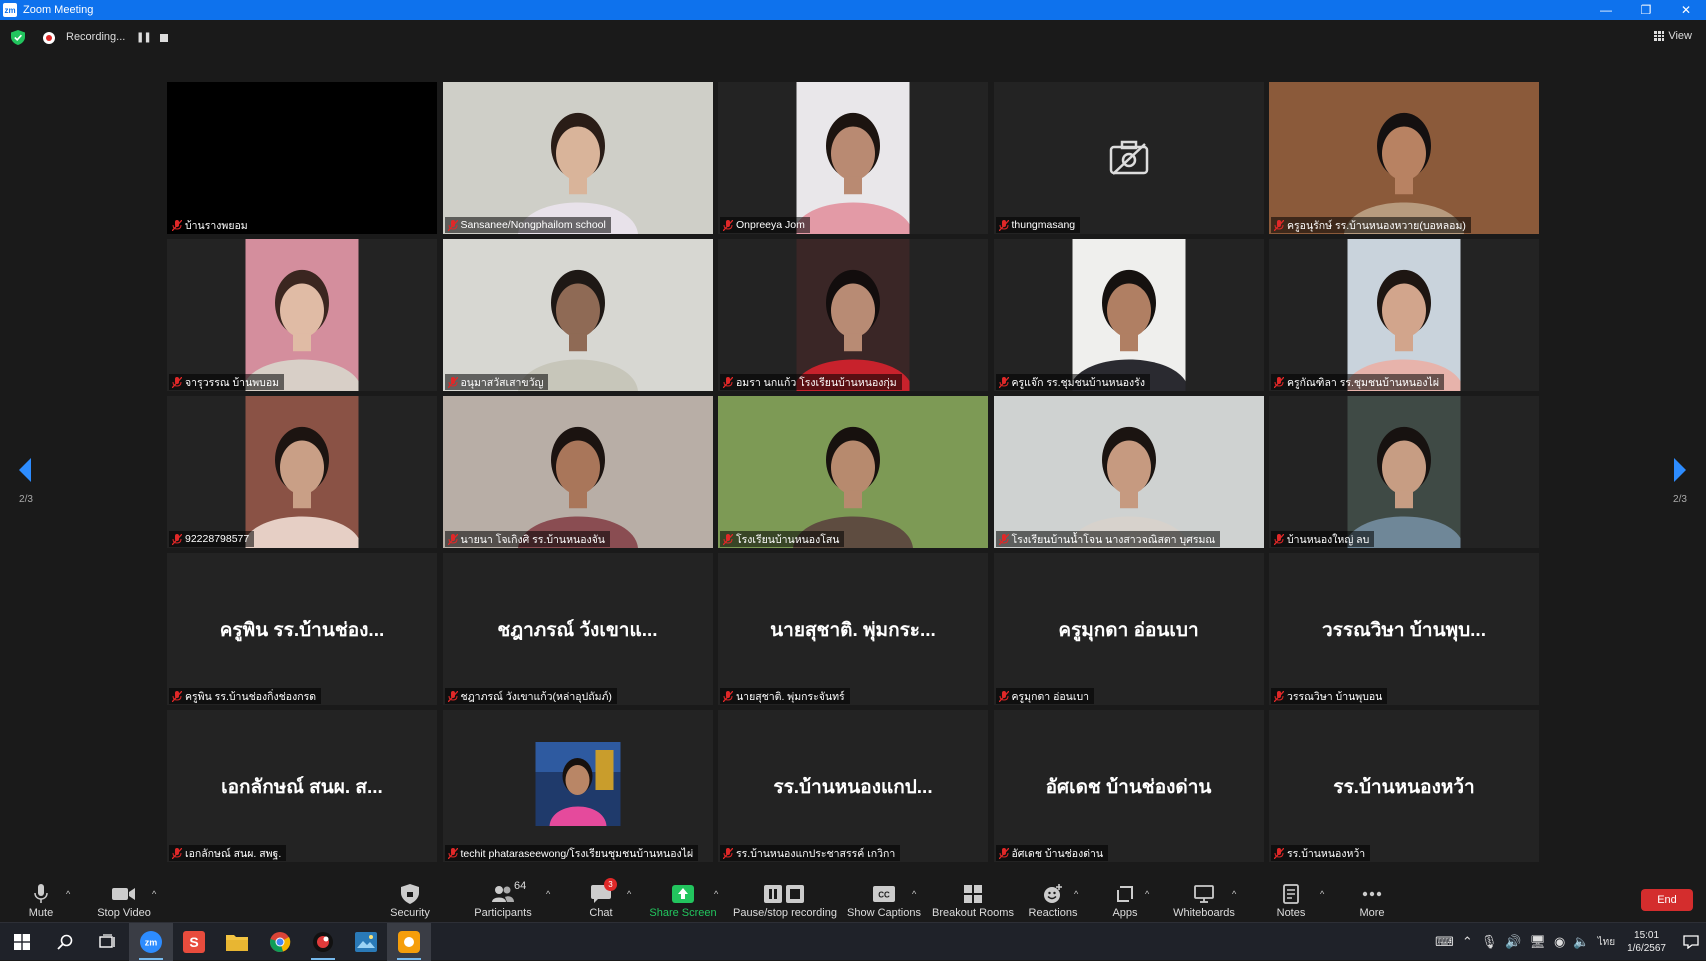 The image size is (1706, 961). I want to click on participant-tile: ครูมุกดา อ่อนเบา ครูมุกดา อ่อนเบา, so click(1128, 629).